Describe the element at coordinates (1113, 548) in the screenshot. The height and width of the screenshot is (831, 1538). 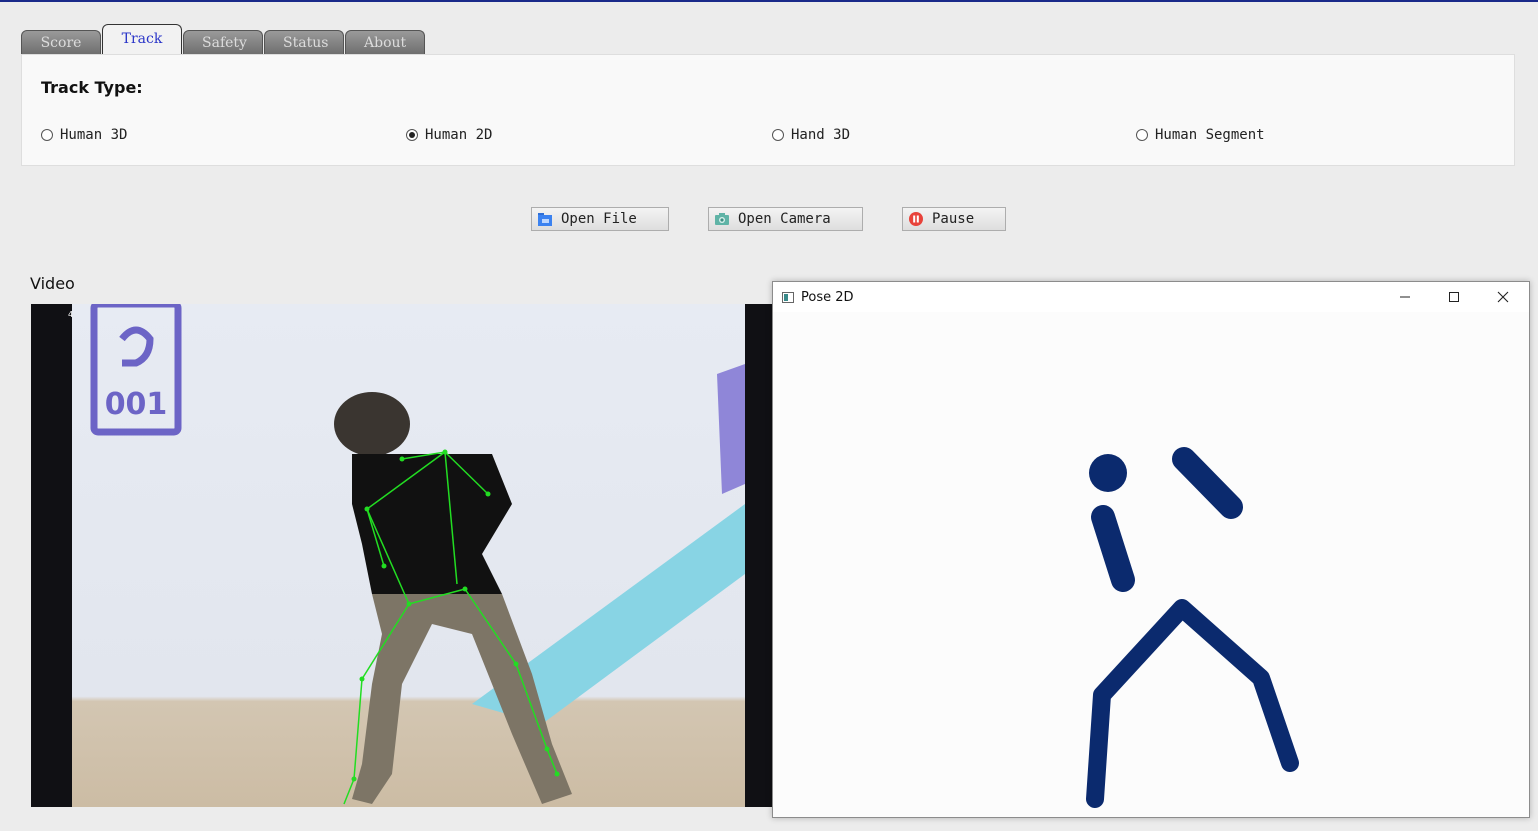
I see `pose-arm-left` at that location.